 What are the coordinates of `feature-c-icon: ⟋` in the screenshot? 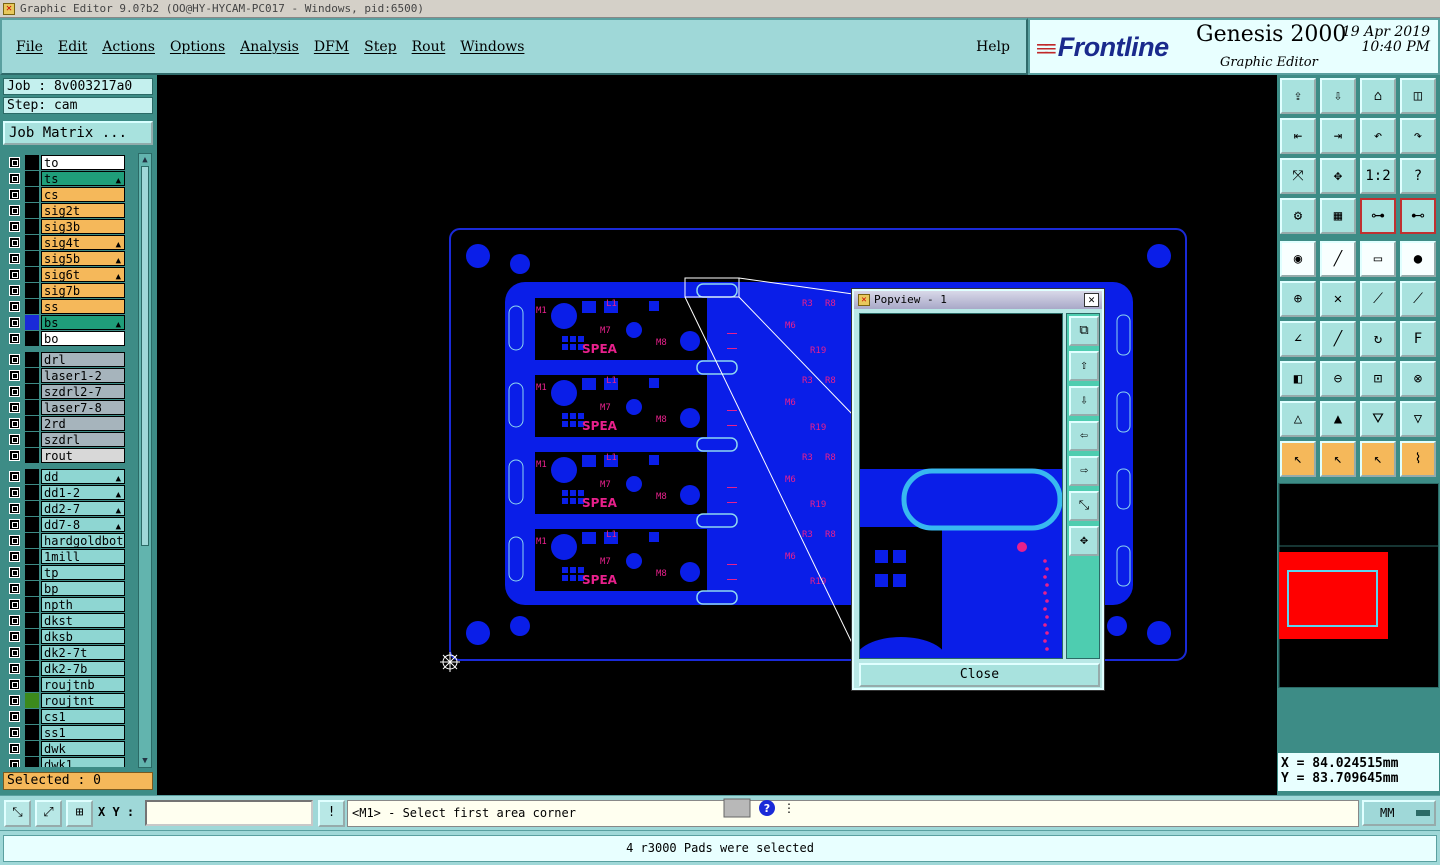 It's located at (1378, 299).